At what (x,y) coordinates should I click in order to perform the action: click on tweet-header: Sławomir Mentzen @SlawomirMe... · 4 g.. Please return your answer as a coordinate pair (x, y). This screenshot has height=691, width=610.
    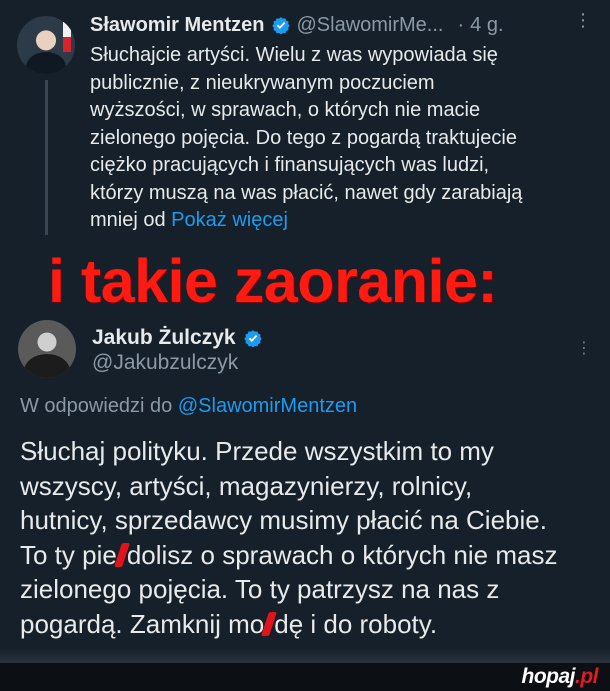
    Looking at the image, I should click on (297, 25).